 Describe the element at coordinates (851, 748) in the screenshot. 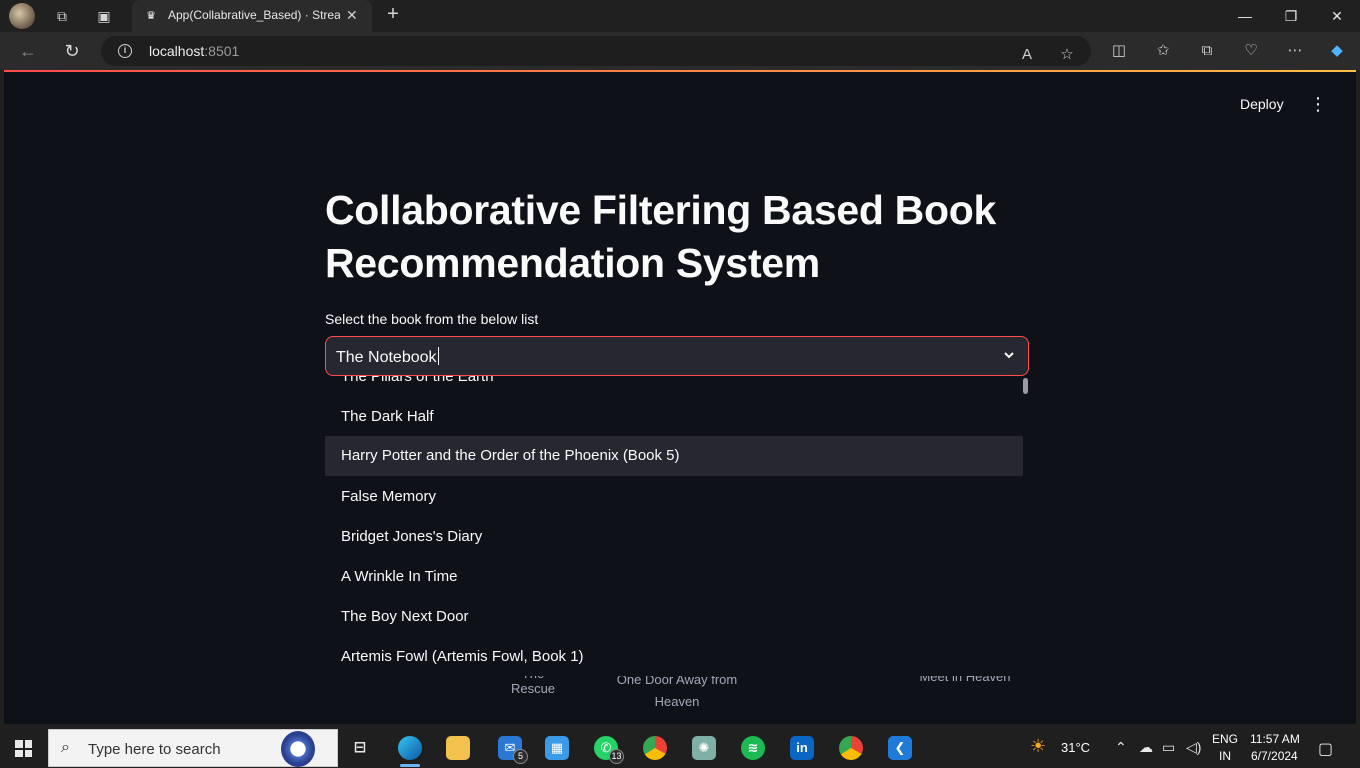

I see `chrome-profile-icon` at that location.